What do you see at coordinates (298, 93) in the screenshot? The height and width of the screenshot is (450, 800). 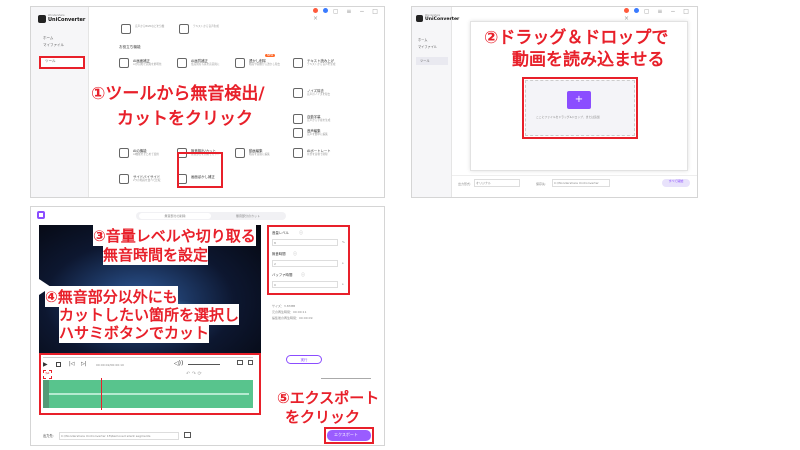 I see `noise-icon` at bounding box center [298, 93].